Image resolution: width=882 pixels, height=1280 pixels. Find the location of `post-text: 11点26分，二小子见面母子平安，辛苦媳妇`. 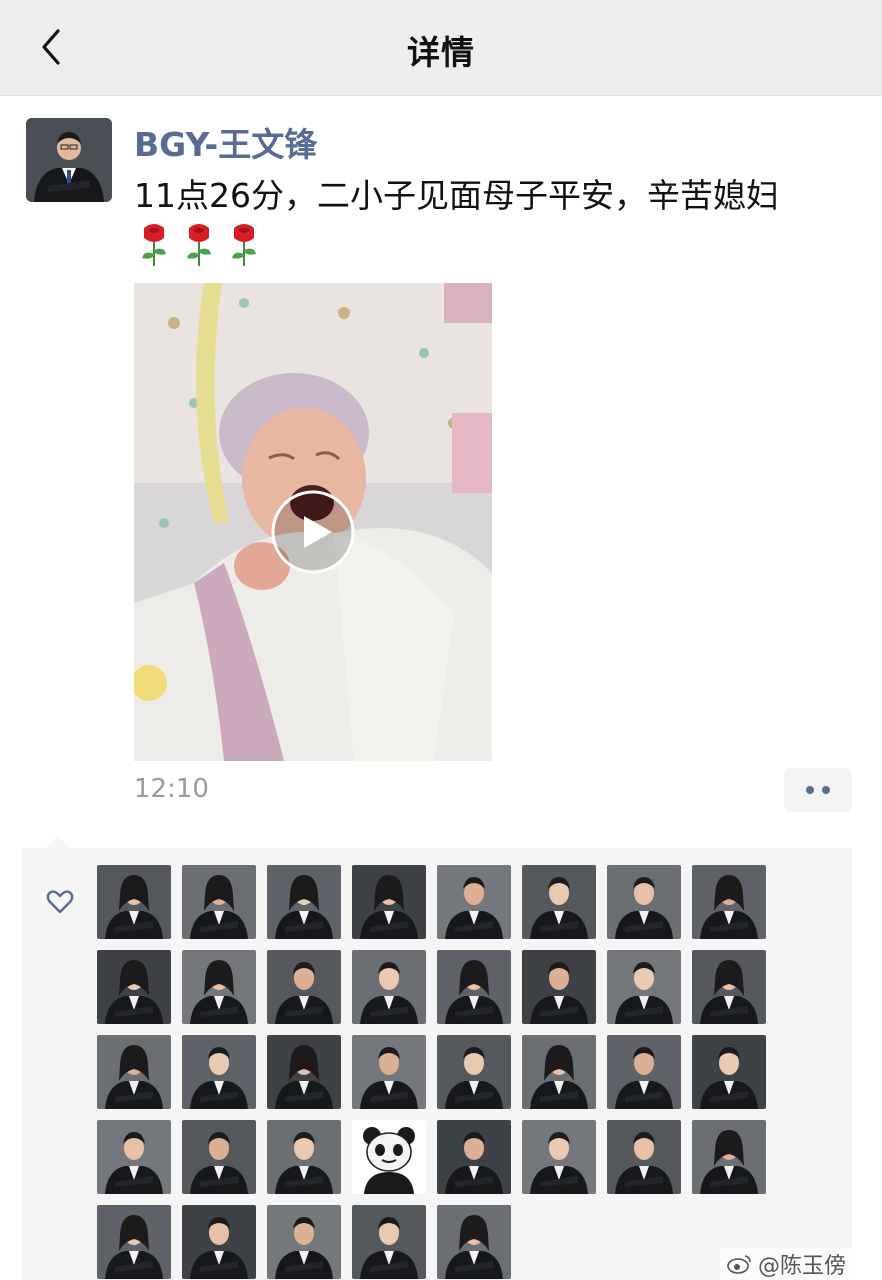

post-text: 11点26分，二小子见面母子平安，辛苦媳妇 is located at coordinates (456, 195).